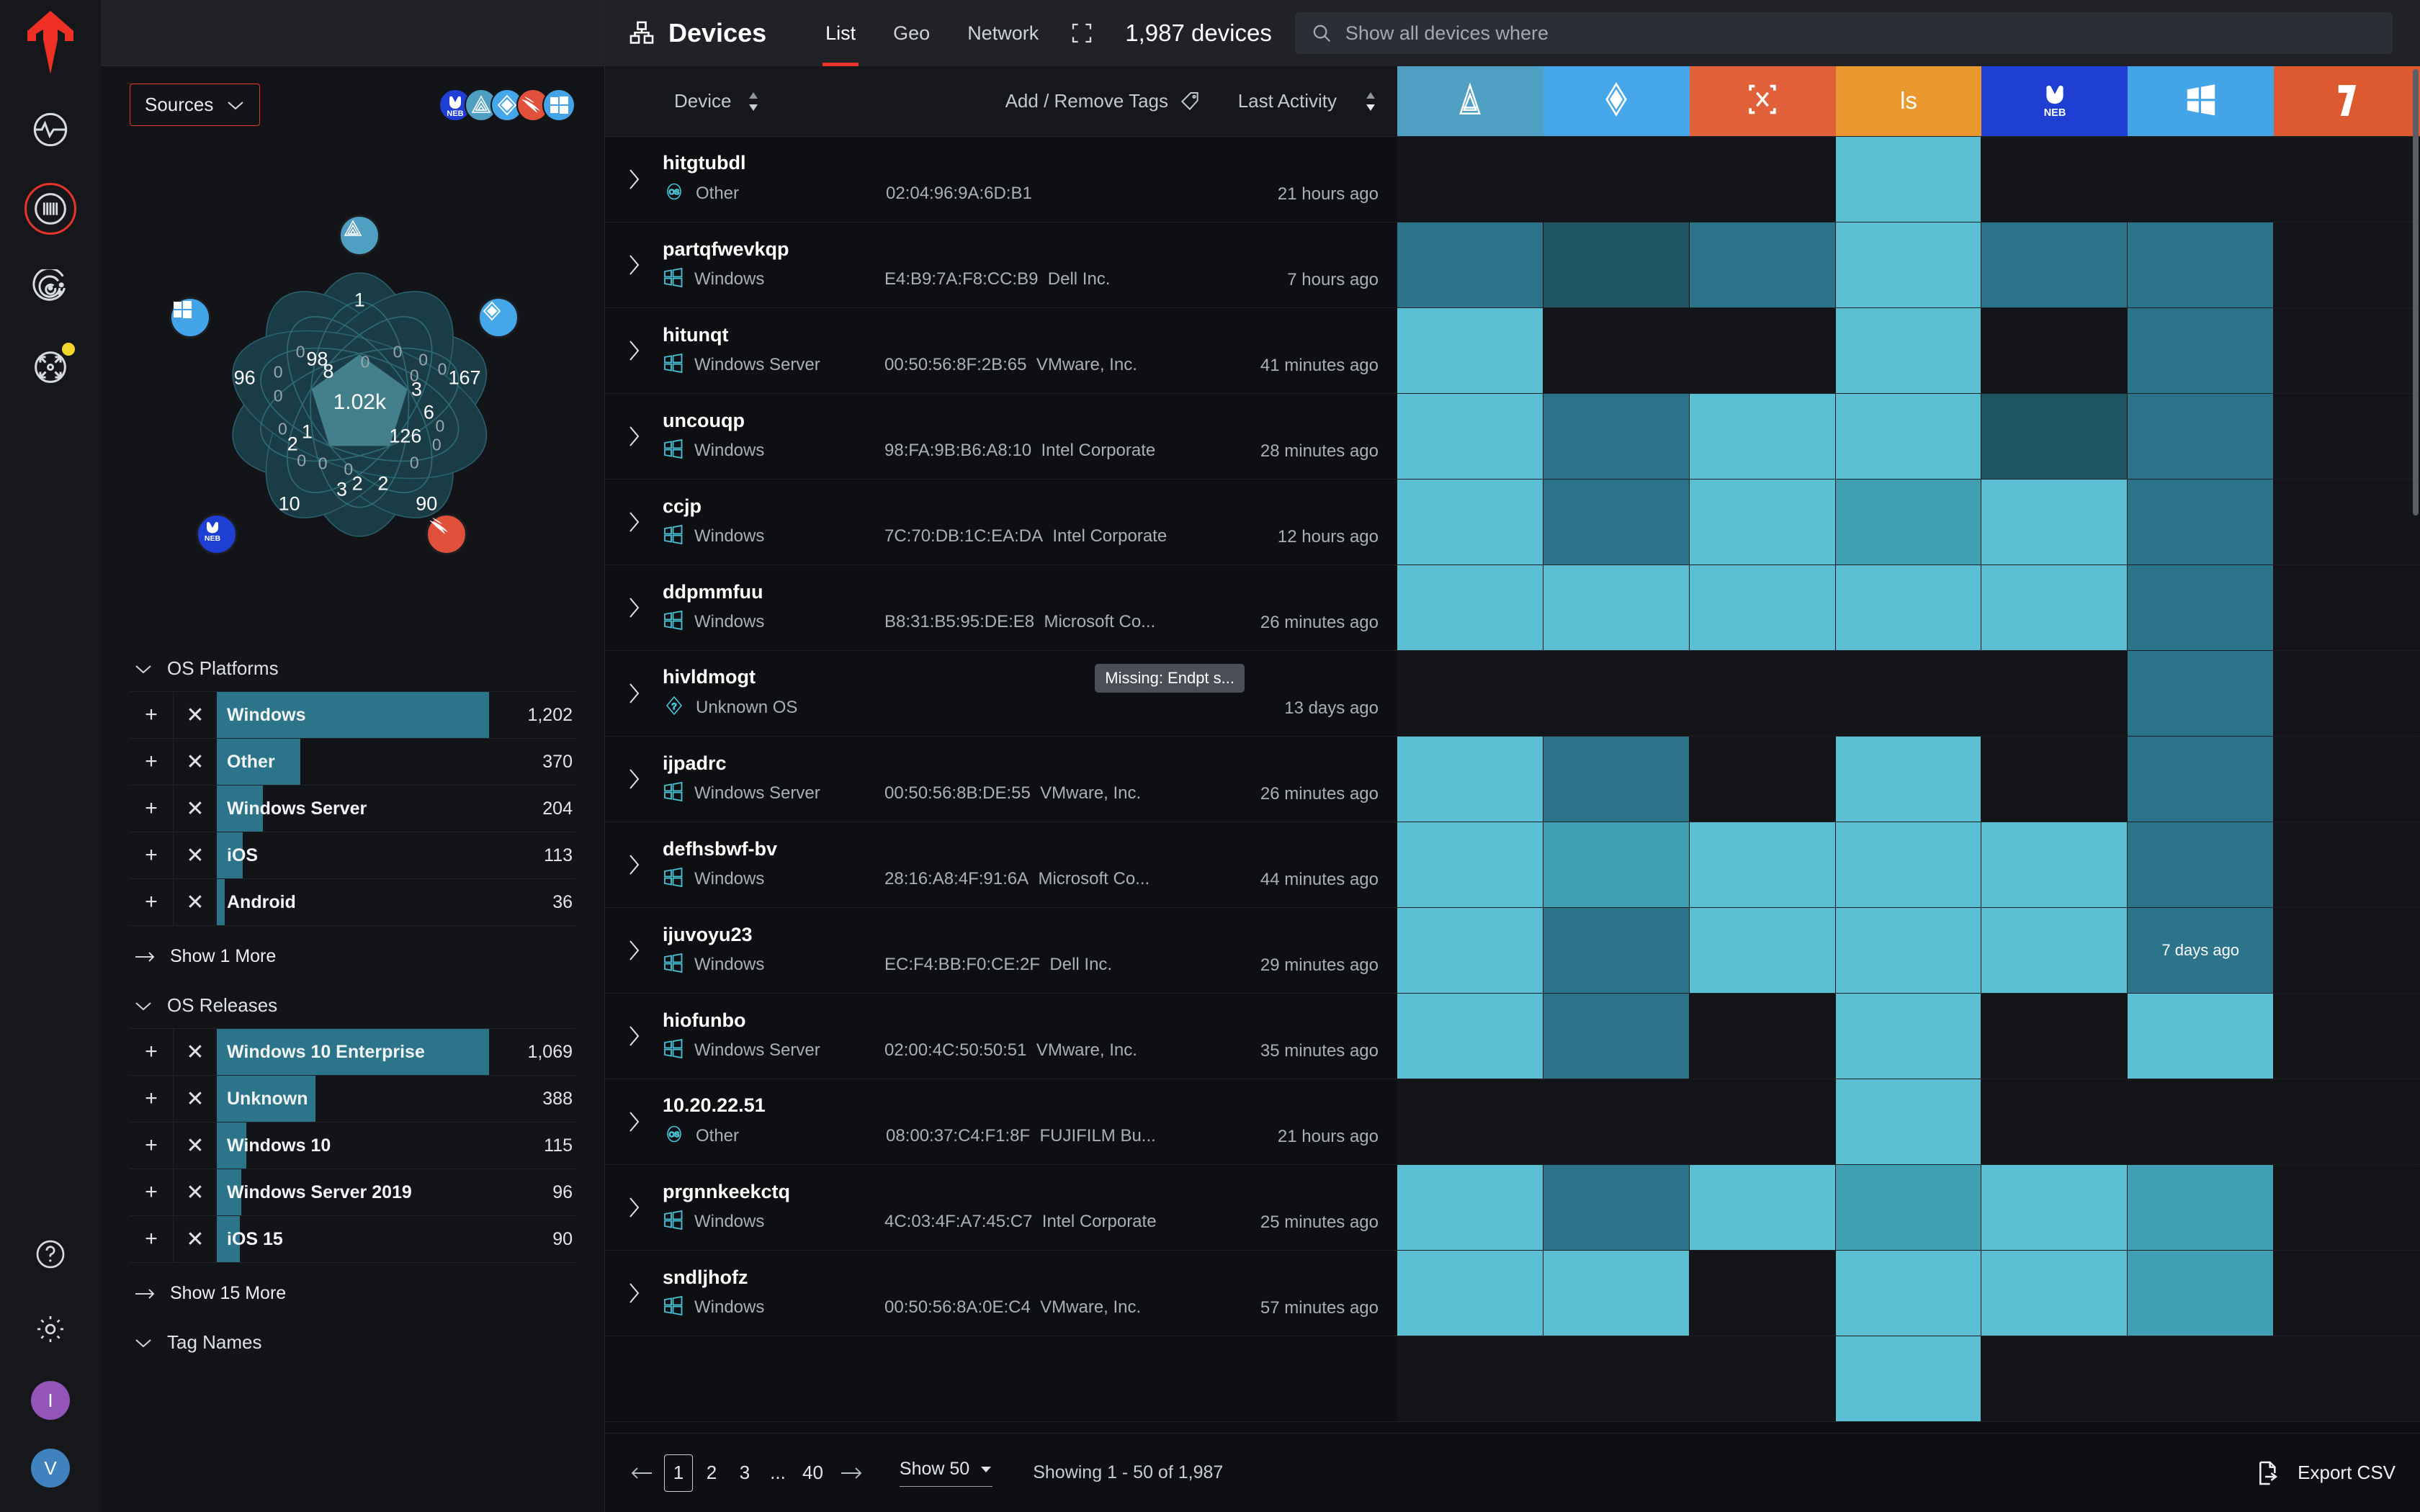 This screenshot has height=1512, width=2420. Describe the element at coordinates (2347, 101) in the screenshot. I see `rapid7-column` at that location.